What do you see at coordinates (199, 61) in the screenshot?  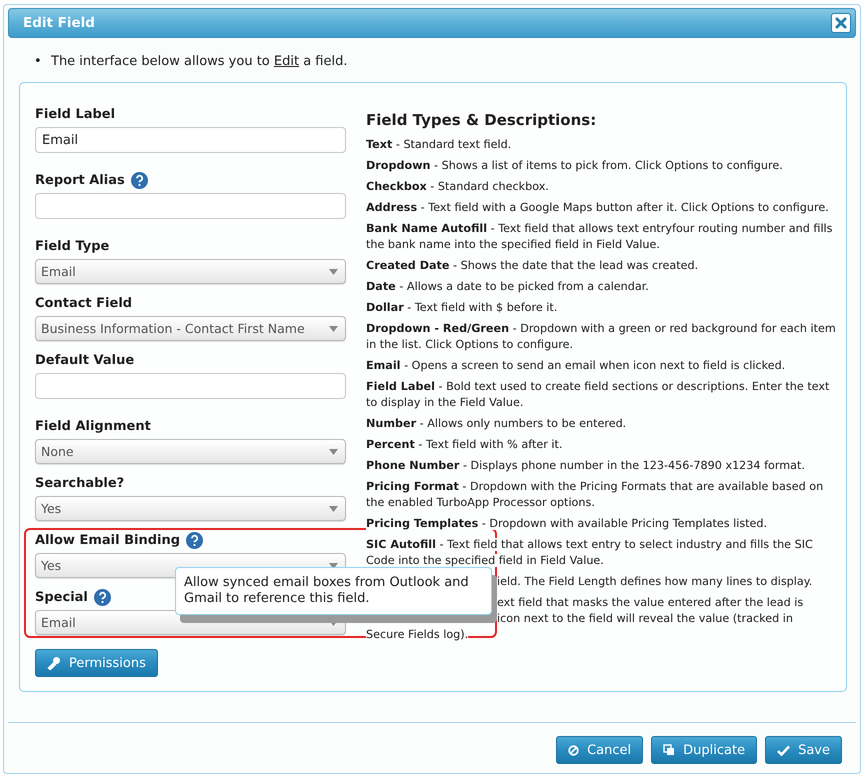 I see `intro-text: The interface below allows you to Edit a field.` at bounding box center [199, 61].